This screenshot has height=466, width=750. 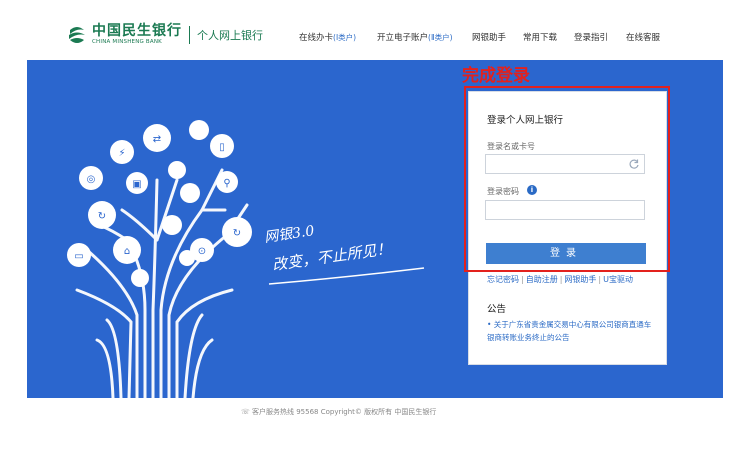 I want to click on password-input, so click(x=565, y=210).